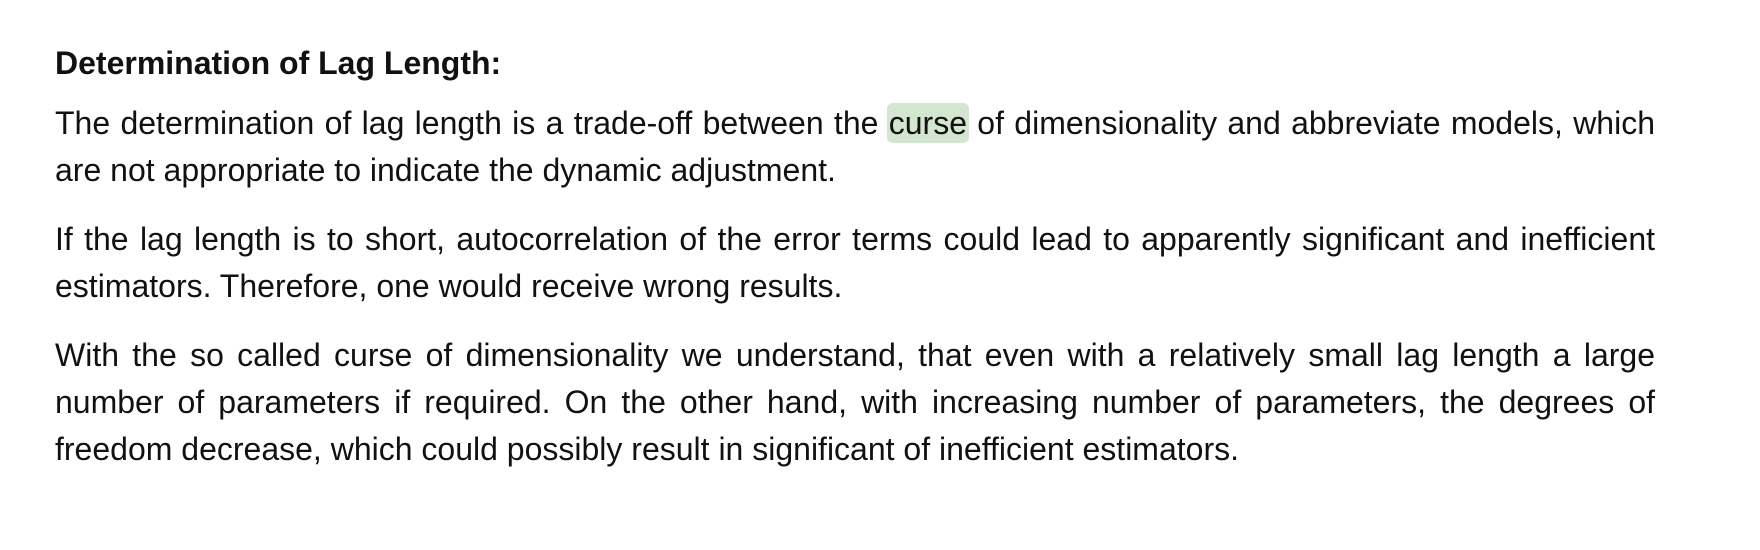 The width and height of the screenshot is (1760, 550). What do you see at coordinates (278, 63) in the screenshot?
I see `section-heading: Determination of Lag Length:` at bounding box center [278, 63].